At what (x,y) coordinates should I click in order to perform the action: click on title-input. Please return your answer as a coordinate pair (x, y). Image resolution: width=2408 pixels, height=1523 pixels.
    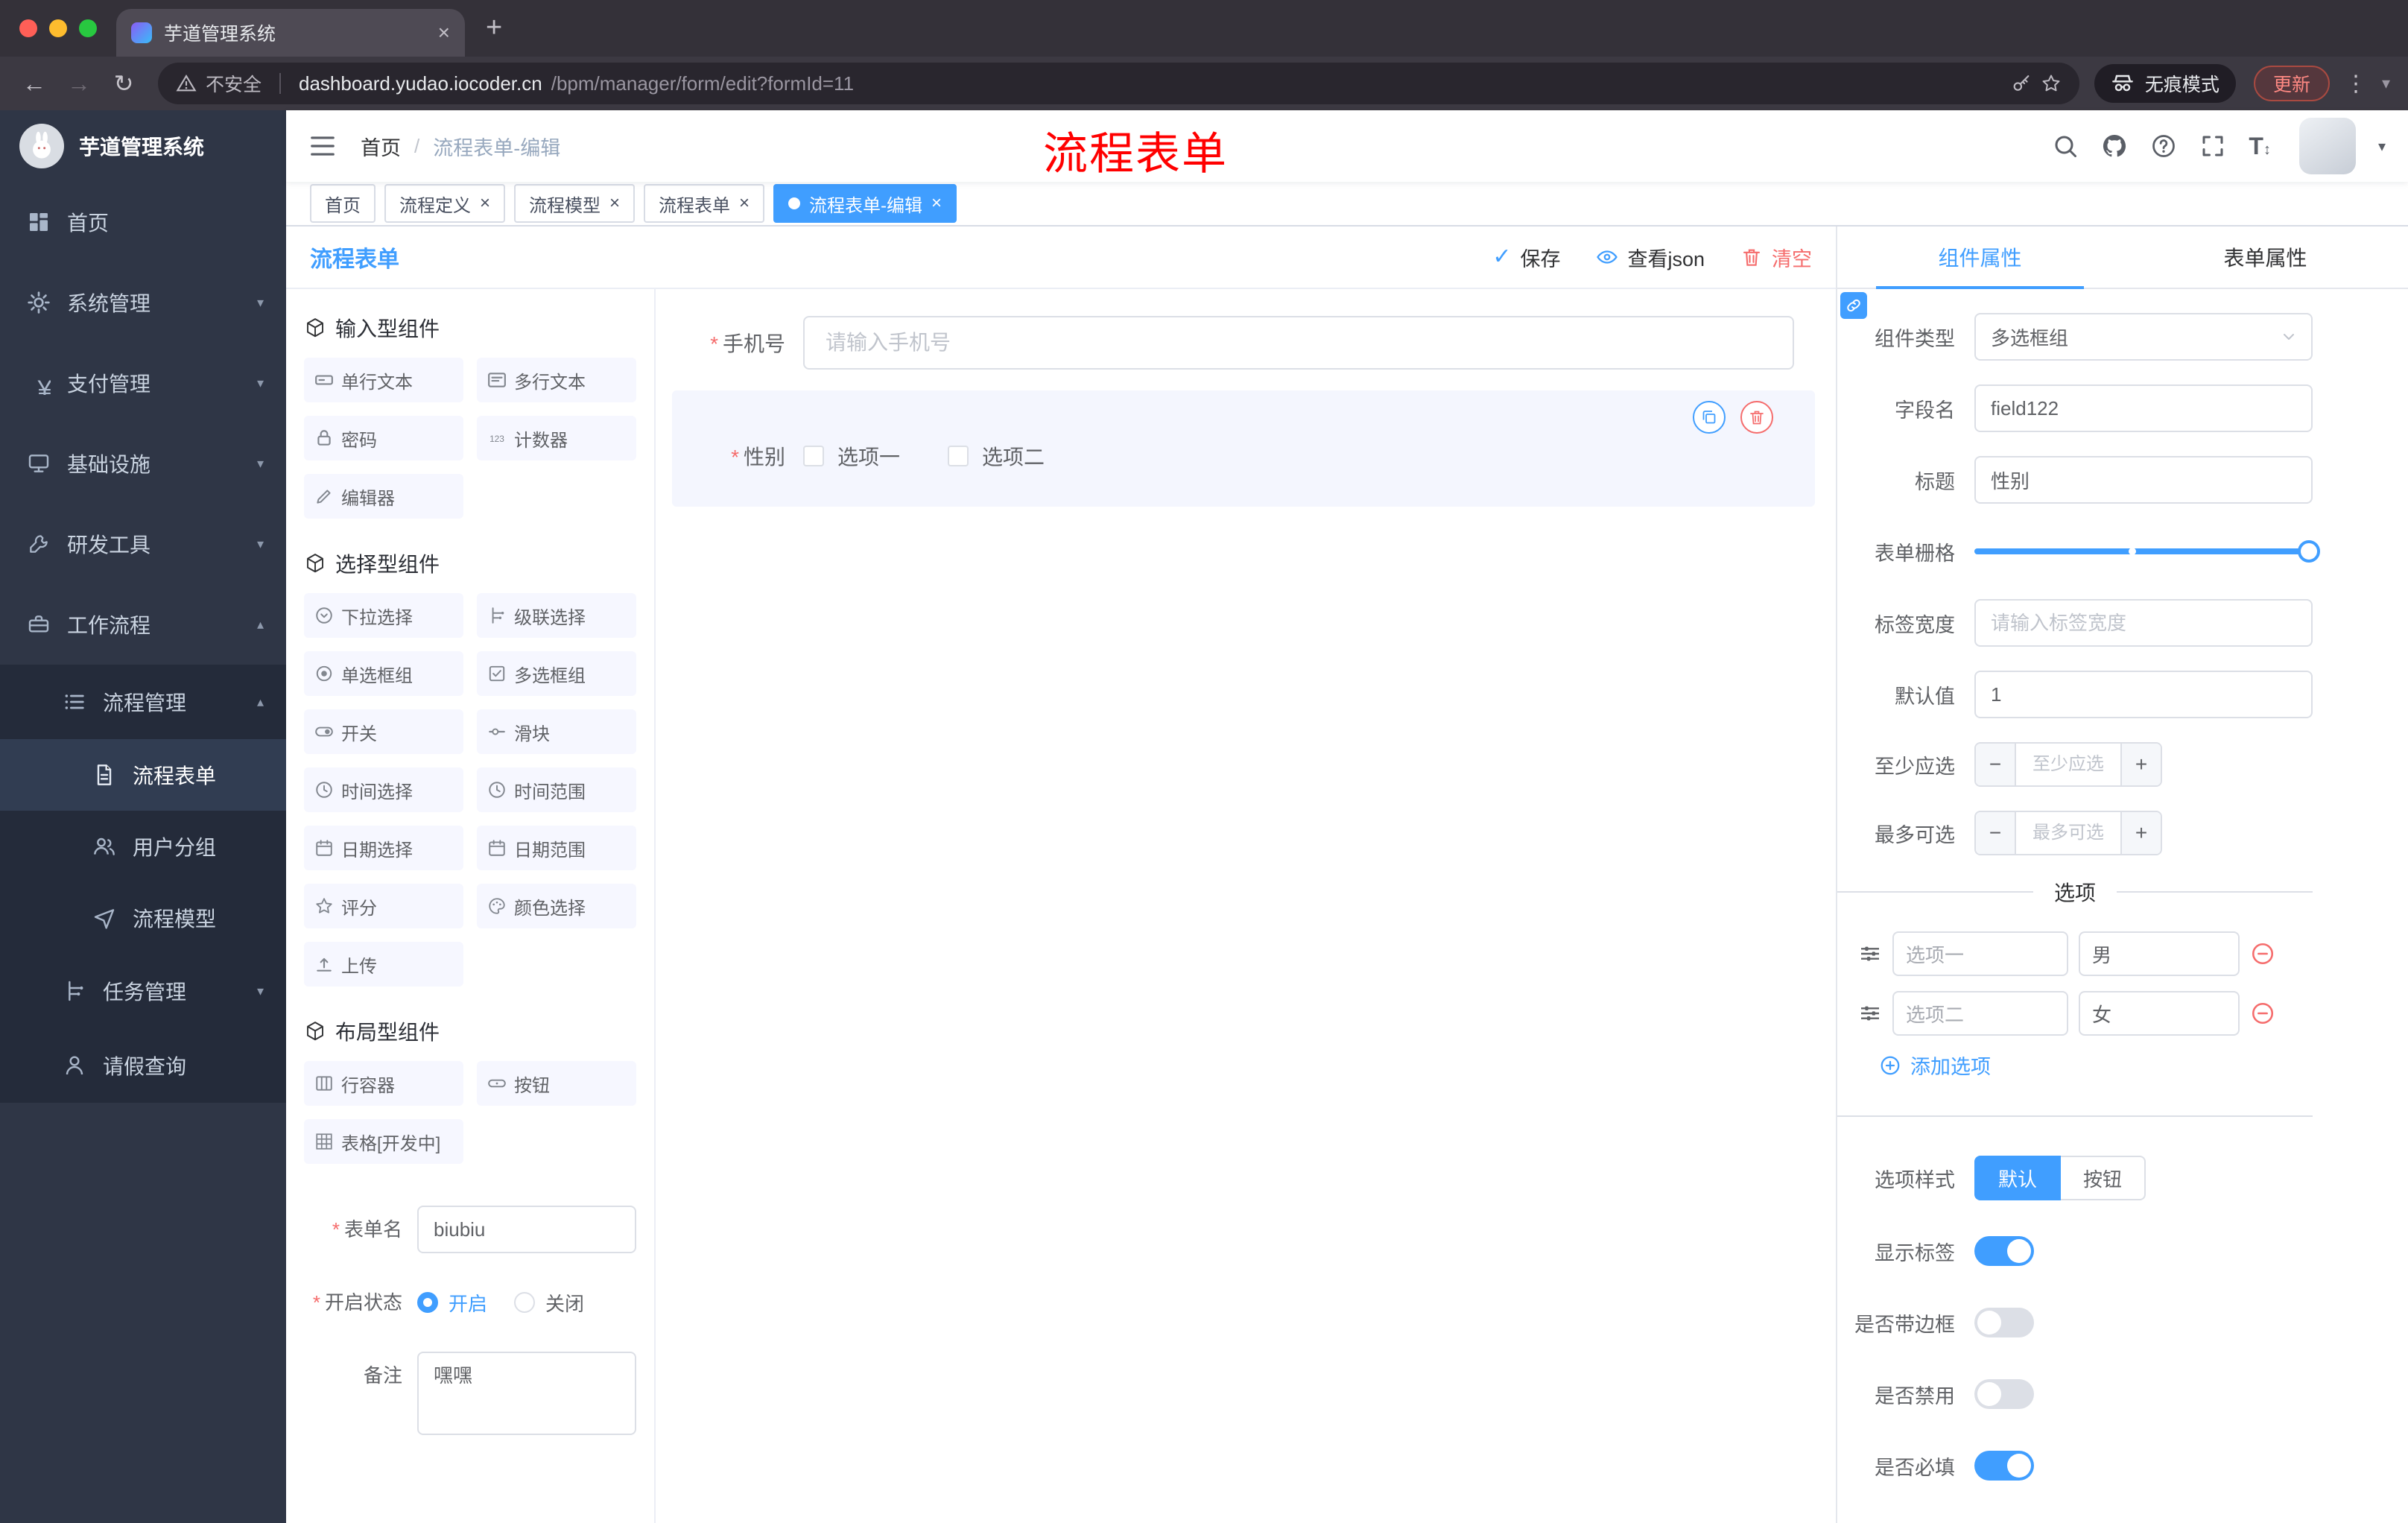
    Looking at the image, I should click on (2143, 480).